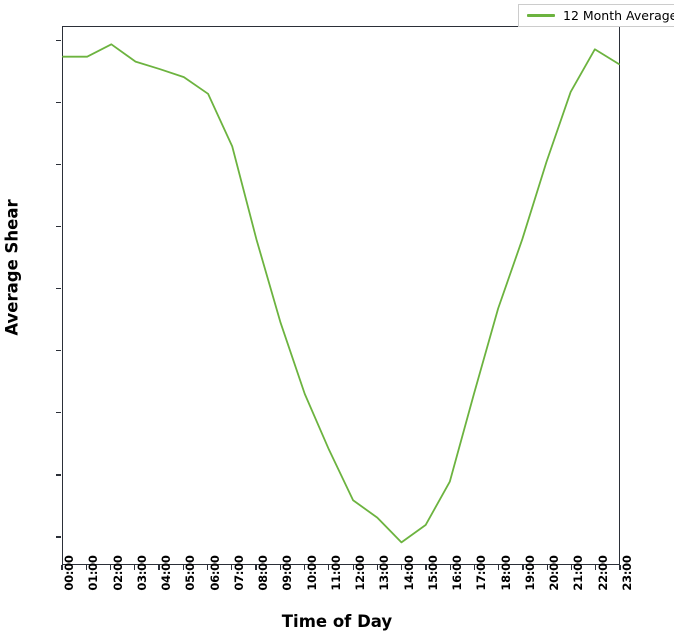 The image size is (674, 644). I want to click on x-tick-label: 09:00, so click(287, 573).